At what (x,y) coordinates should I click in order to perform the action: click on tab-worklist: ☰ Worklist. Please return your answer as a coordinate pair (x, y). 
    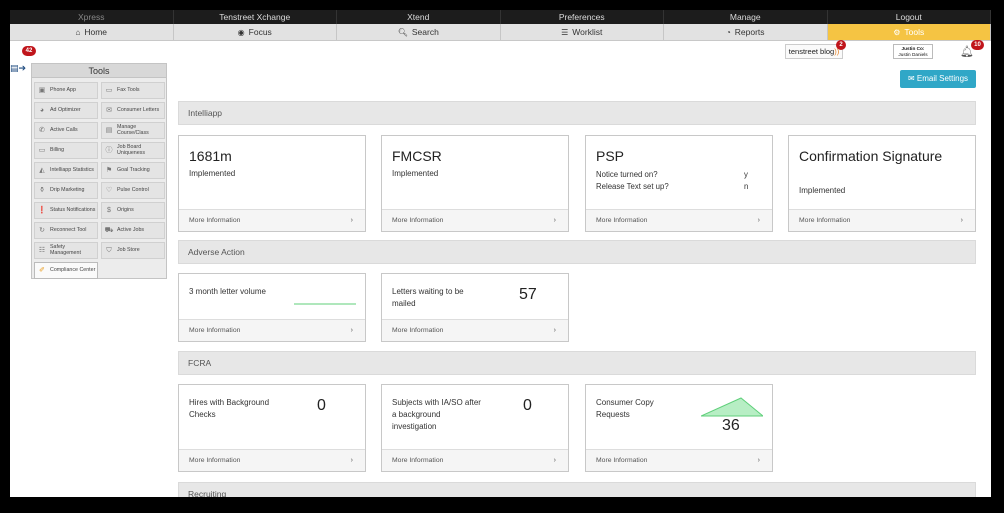
    Looking at the image, I should click on (582, 32).